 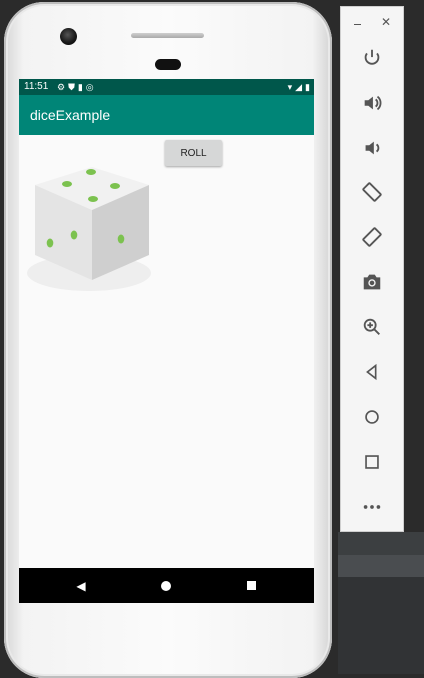 What do you see at coordinates (290, 87) in the screenshot?
I see `wifi-icon: ▾` at bounding box center [290, 87].